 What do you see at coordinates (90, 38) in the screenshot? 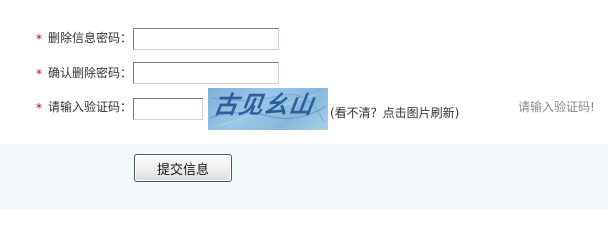
I see `delete-password-label: 删除信息密码：` at bounding box center [90, 38].